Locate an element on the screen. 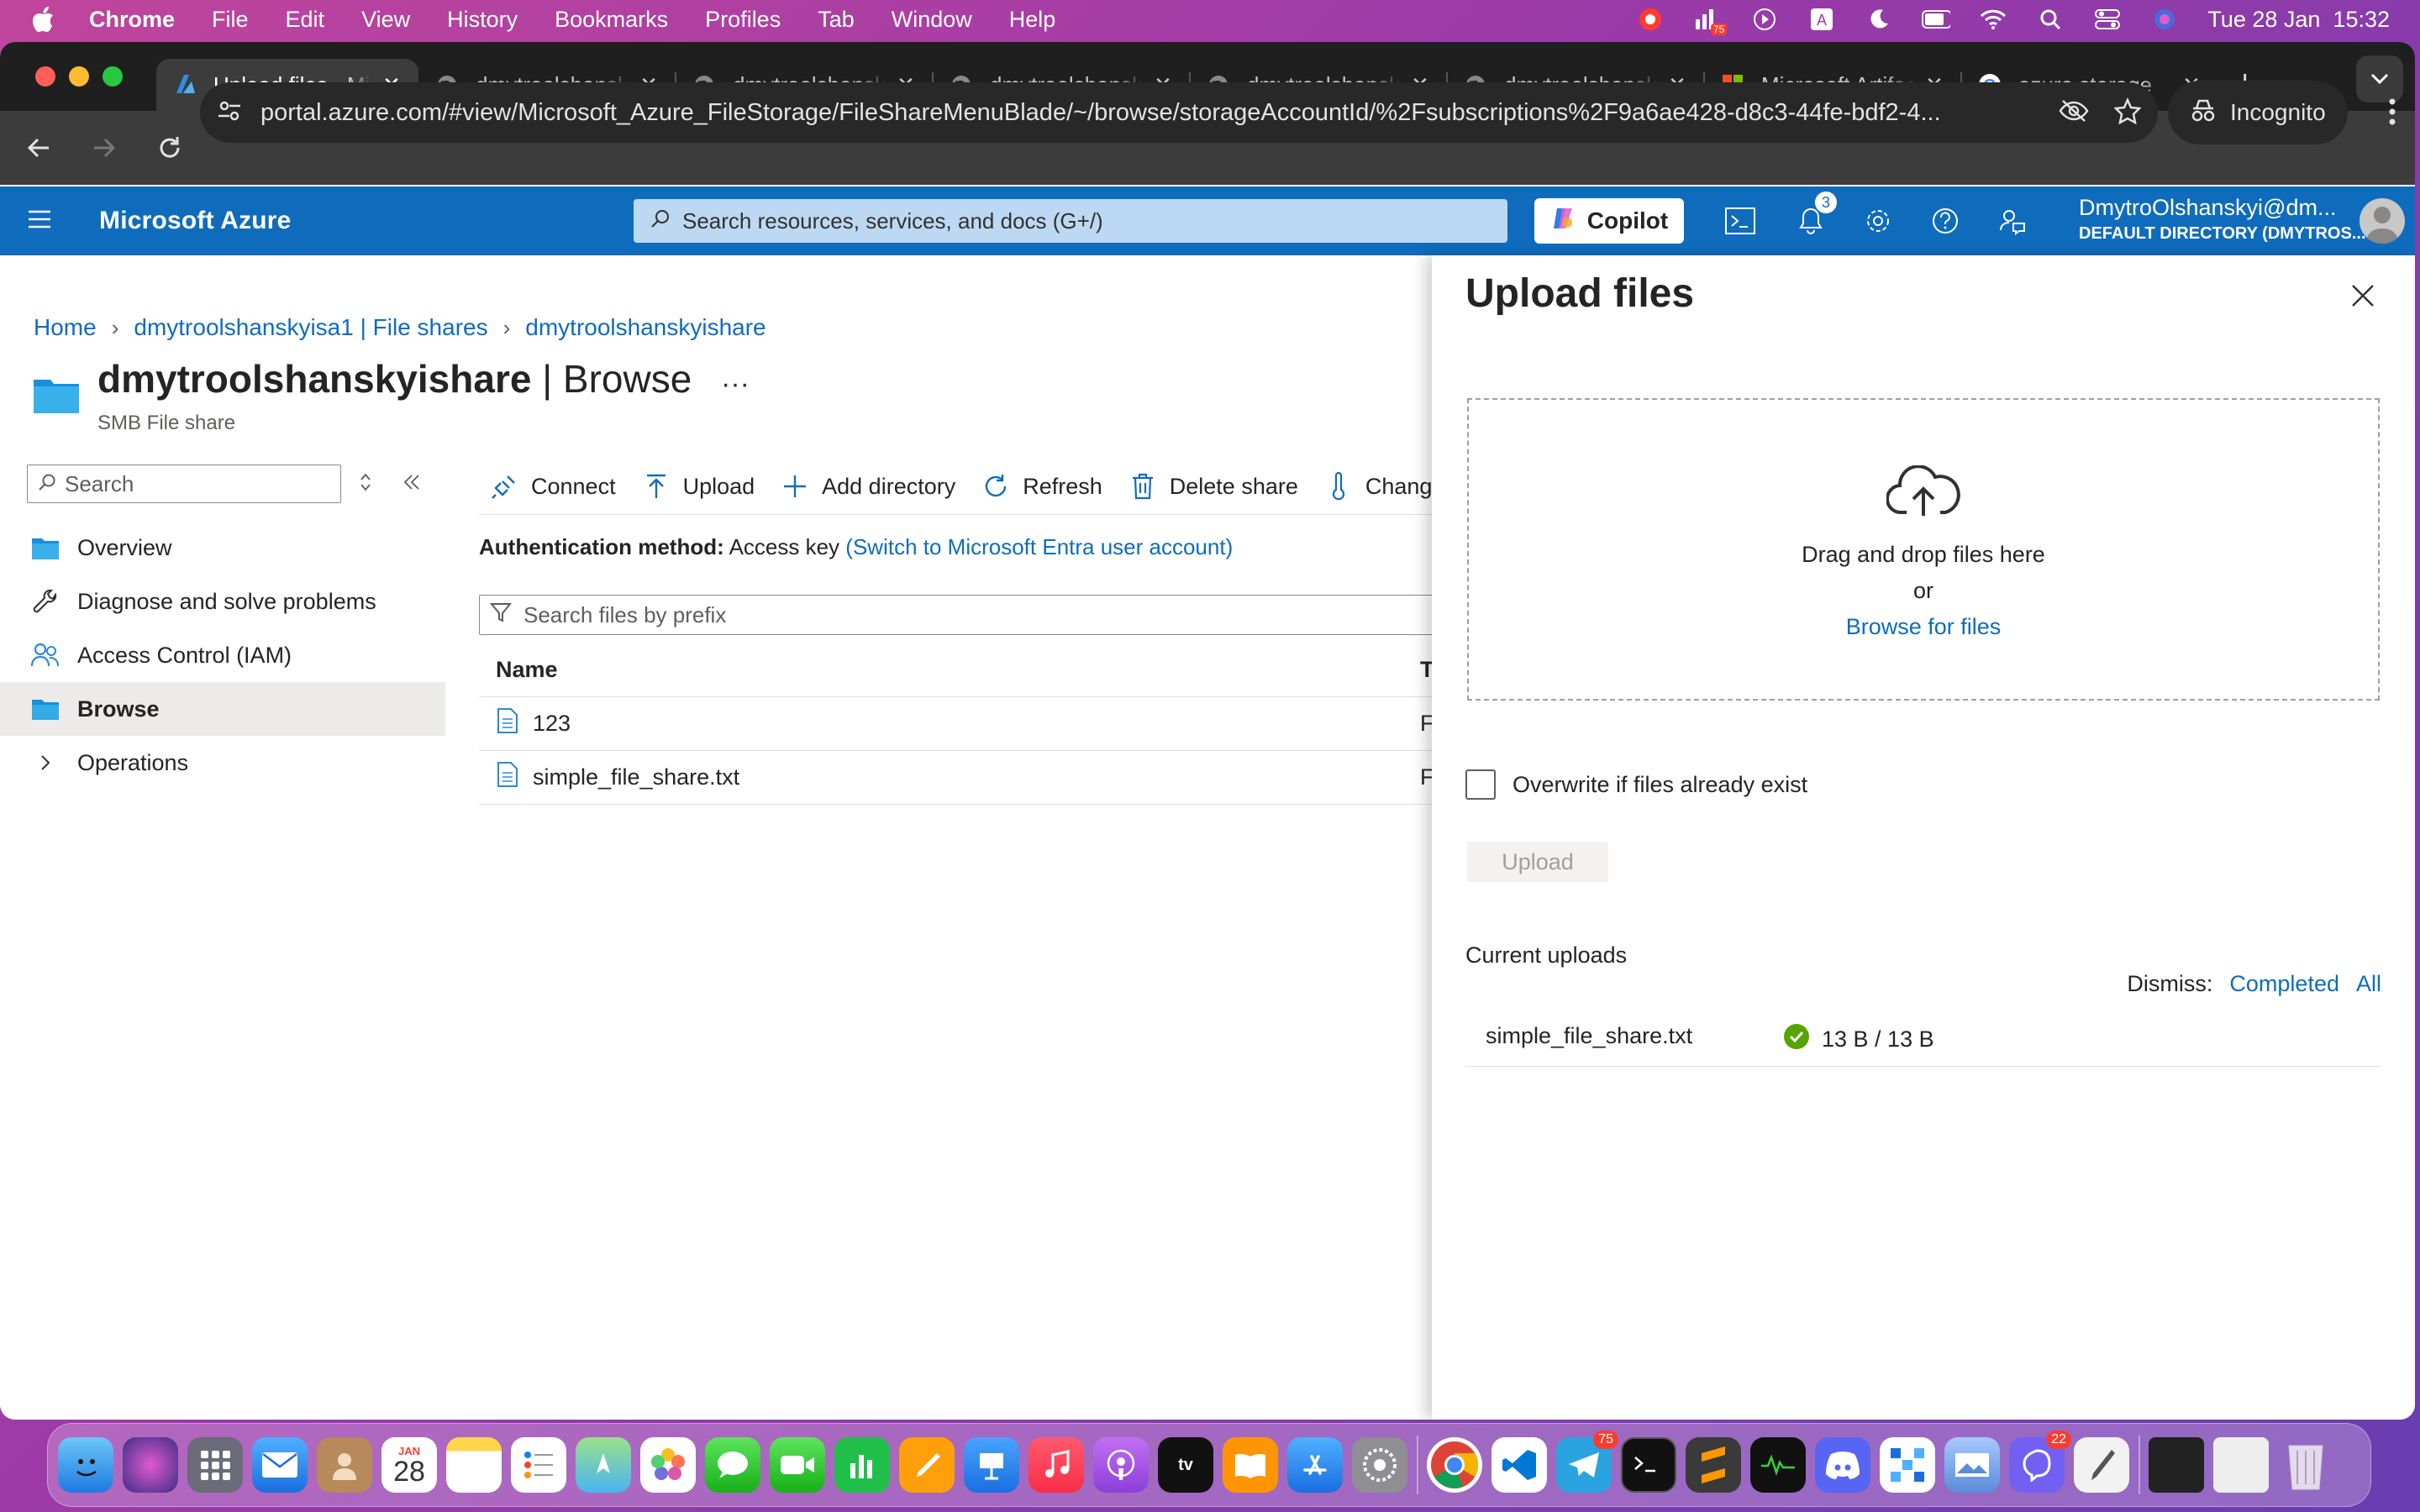  reload-icon is located at coordinates (170, 148).